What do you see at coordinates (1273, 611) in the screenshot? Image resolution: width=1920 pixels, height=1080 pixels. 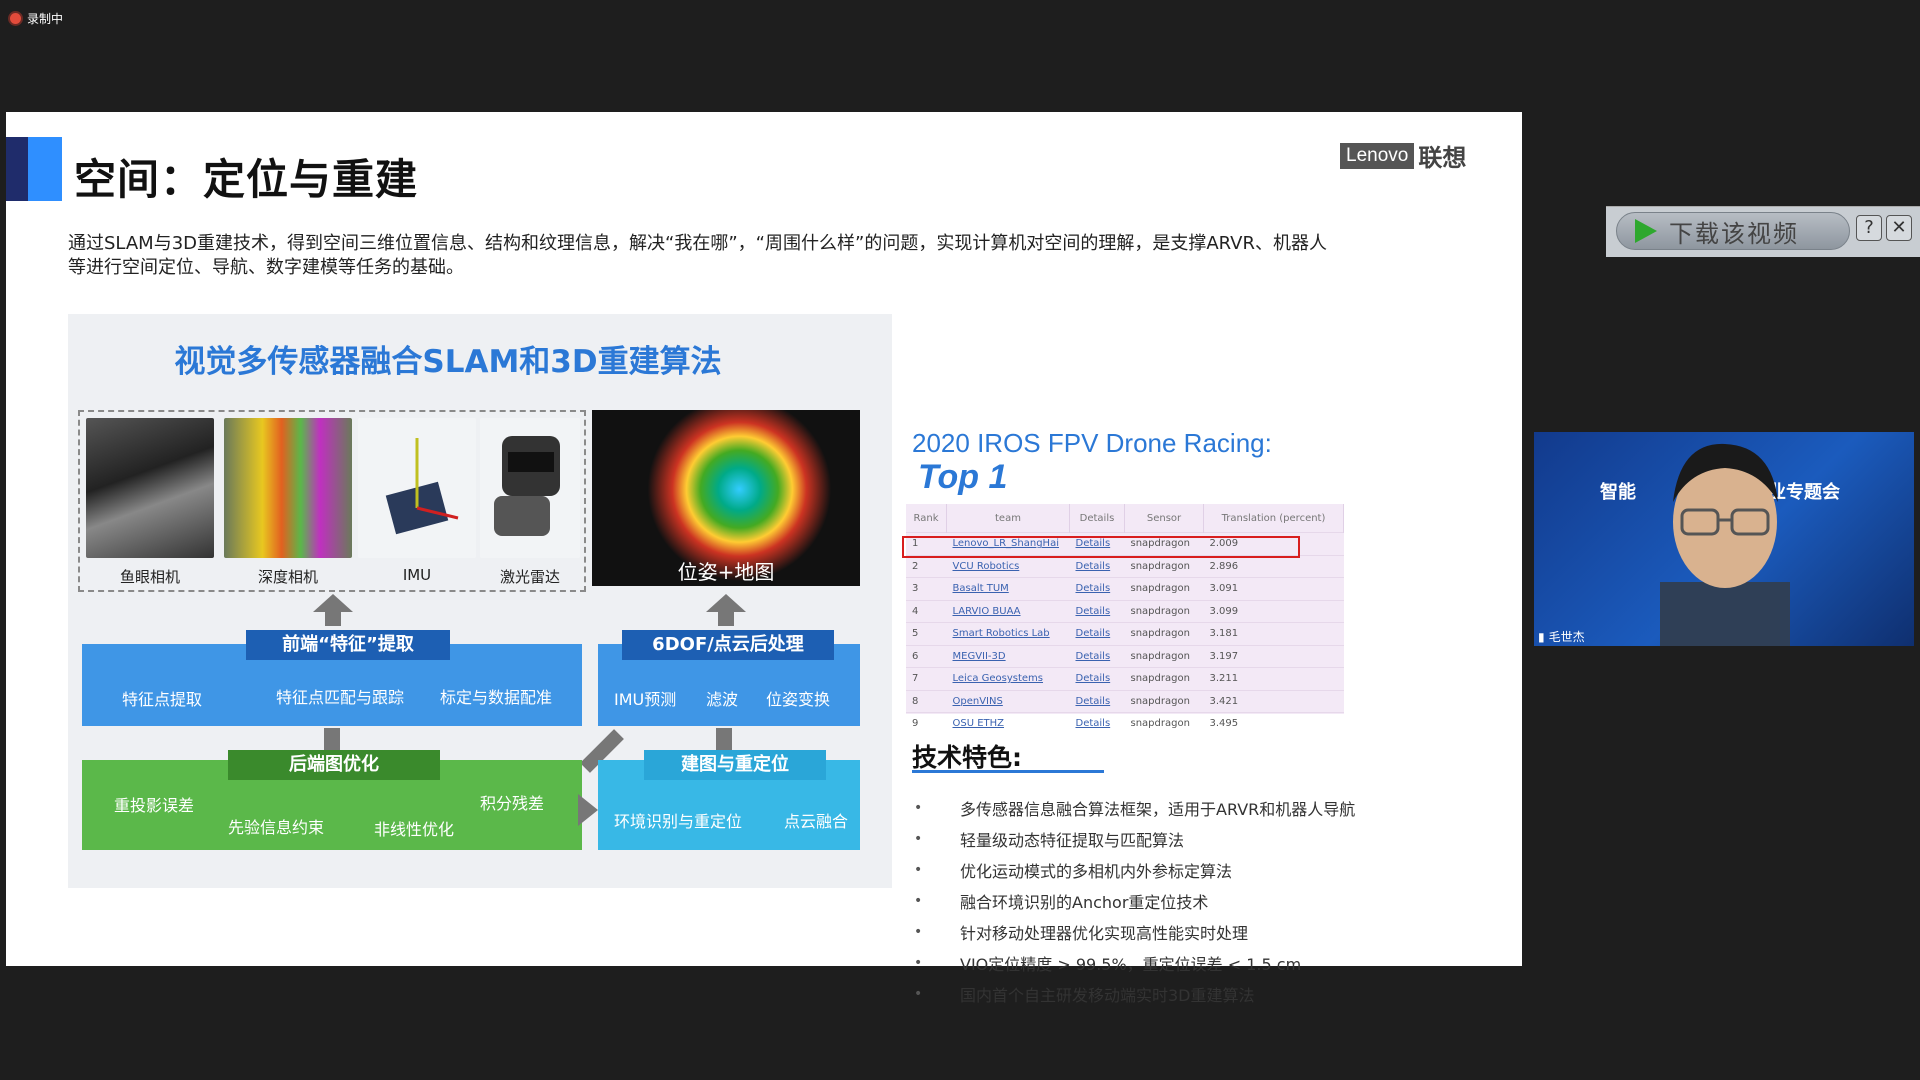 I see `translation-cell: 3.099` at bounding box center [1273, 611].